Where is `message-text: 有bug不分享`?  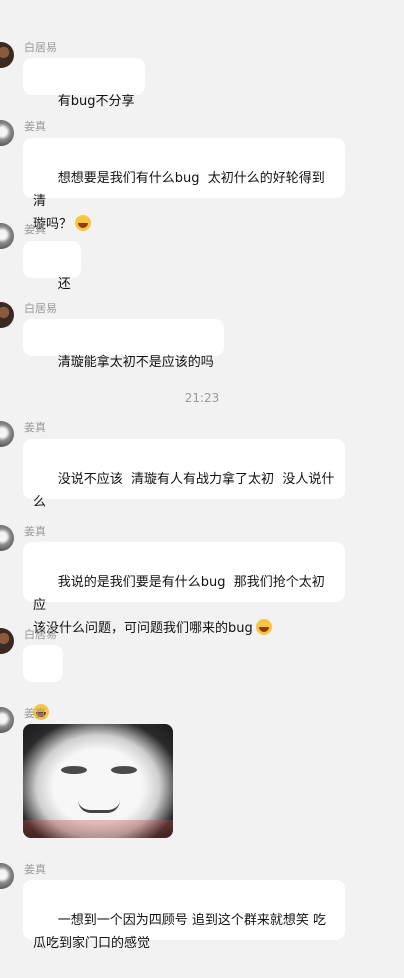 message-text: 有bug不分享 is located at coordinates (96, 101).